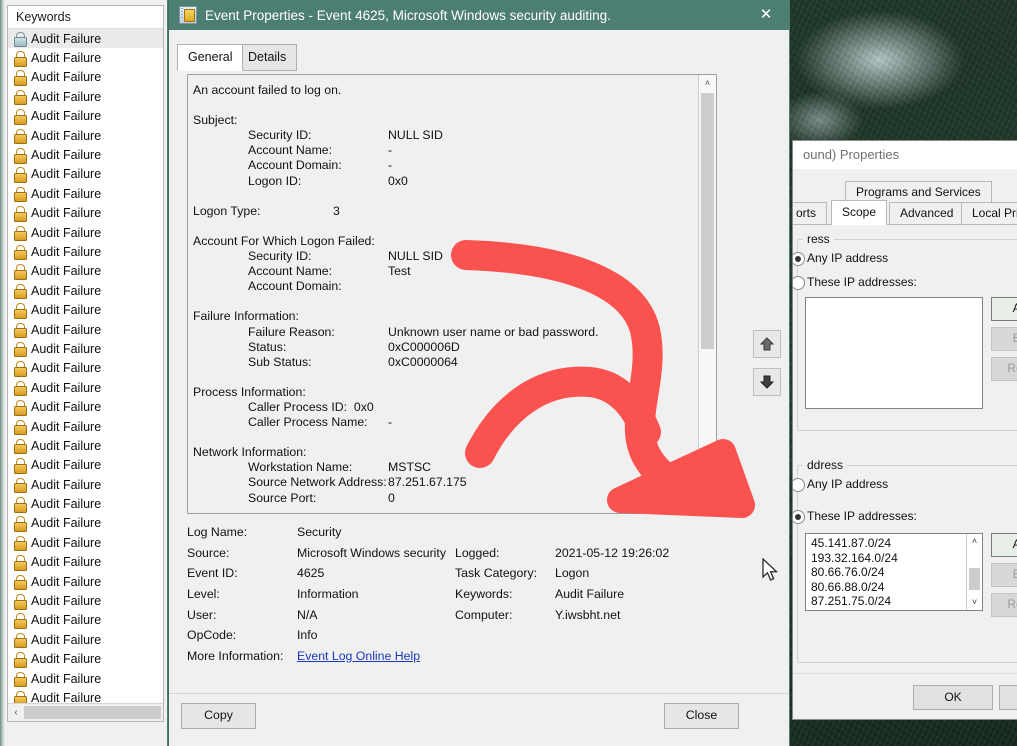 This screenshot has height=746, width=1017. What do you see at coordinates (886, 558) in the screenshot?
I see `list-item: 193.32.164.0/24` at bounding box center [886, 558].